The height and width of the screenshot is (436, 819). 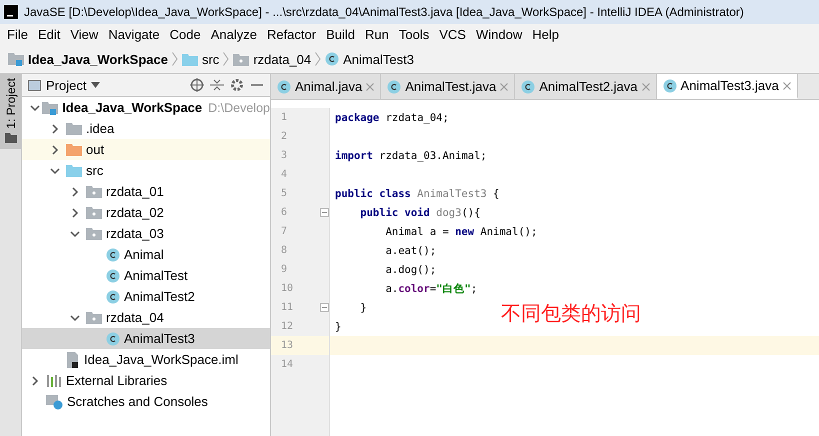 What do you see at coordinates (431, 289) in the screenshot?
I see `code-line: a.color="白色";` at bounding box center [431, 289].